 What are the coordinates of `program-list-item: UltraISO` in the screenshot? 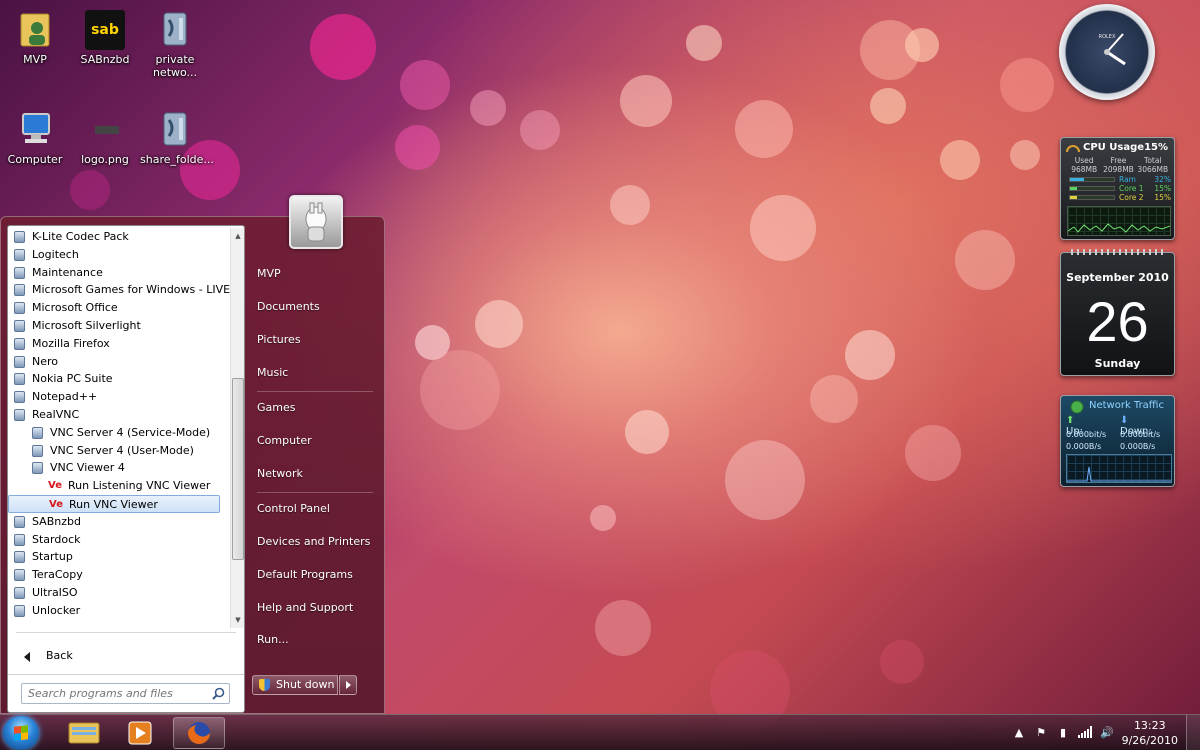 It's located at (121, 593).